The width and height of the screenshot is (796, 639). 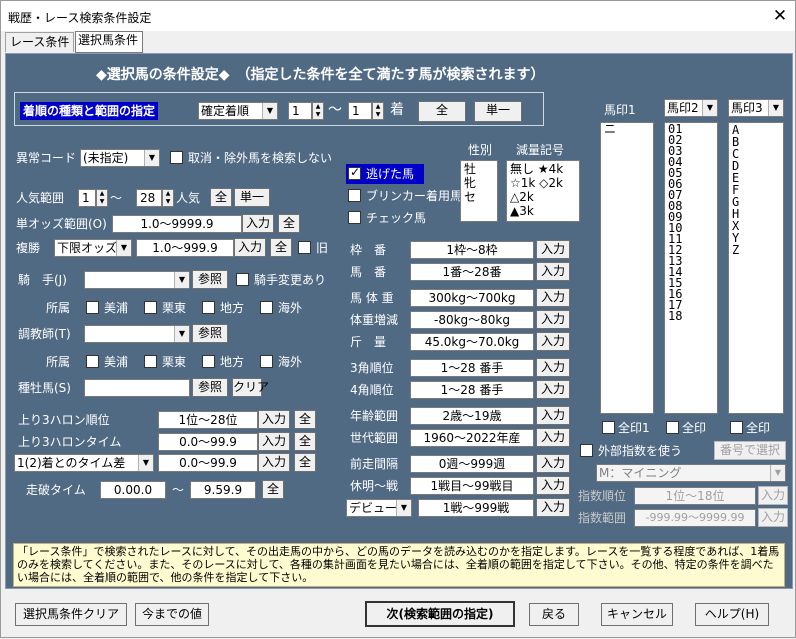 I want to click on agari-time-input-button: 入力, so click(x=274, y=441).